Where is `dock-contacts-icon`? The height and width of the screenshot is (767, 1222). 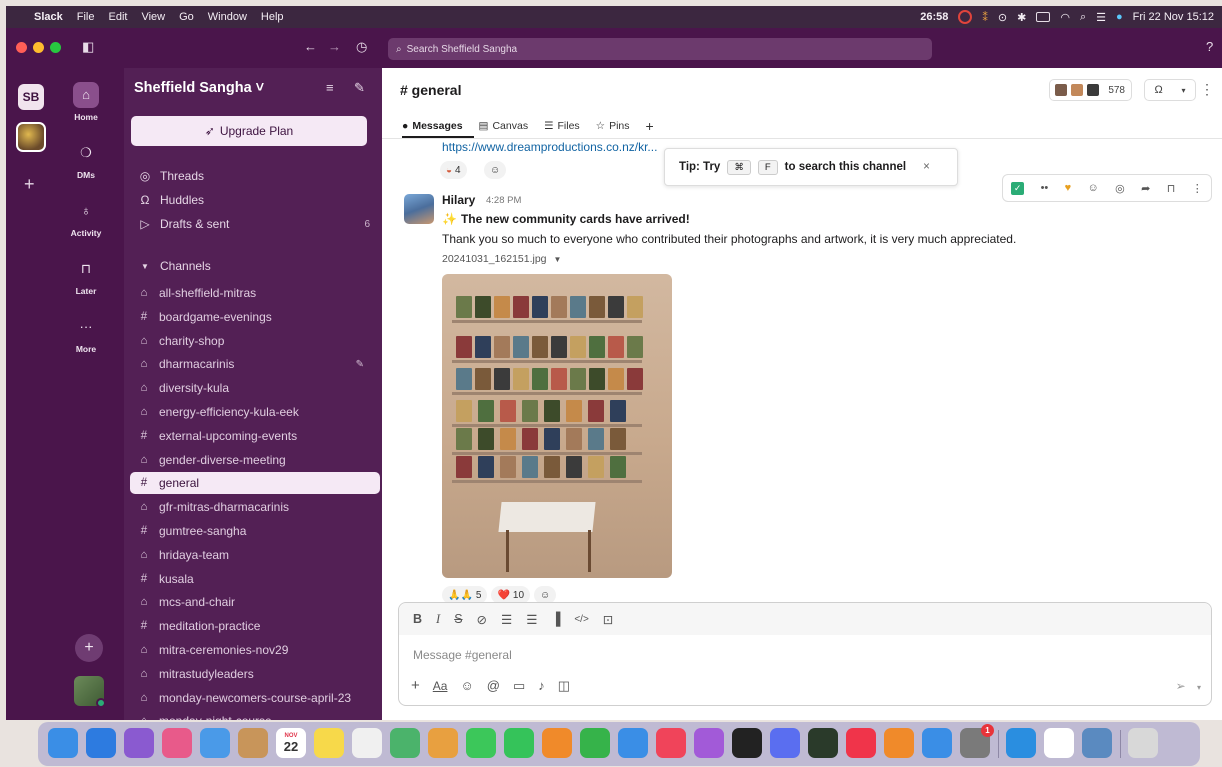
dock-contacts-icon is located at coordinates (253, 743).